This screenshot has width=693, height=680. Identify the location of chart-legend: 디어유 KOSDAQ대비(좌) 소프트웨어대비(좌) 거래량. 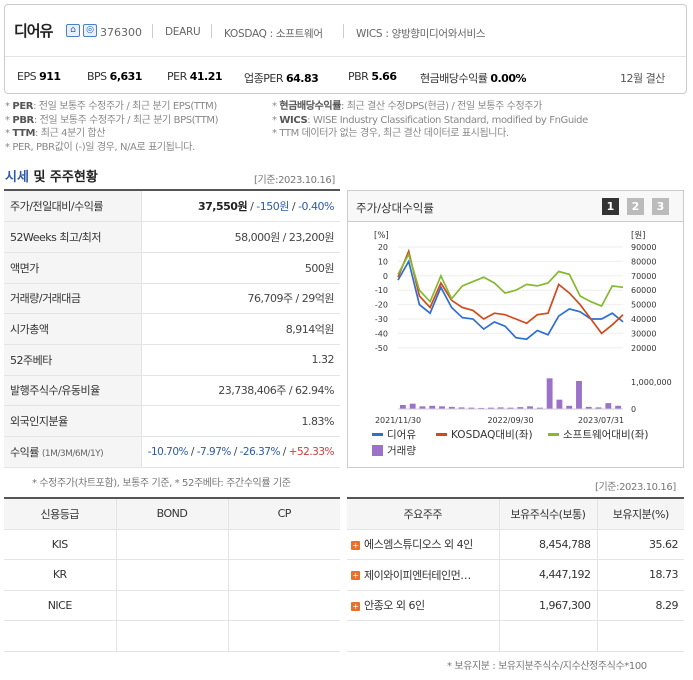
(510, 443).